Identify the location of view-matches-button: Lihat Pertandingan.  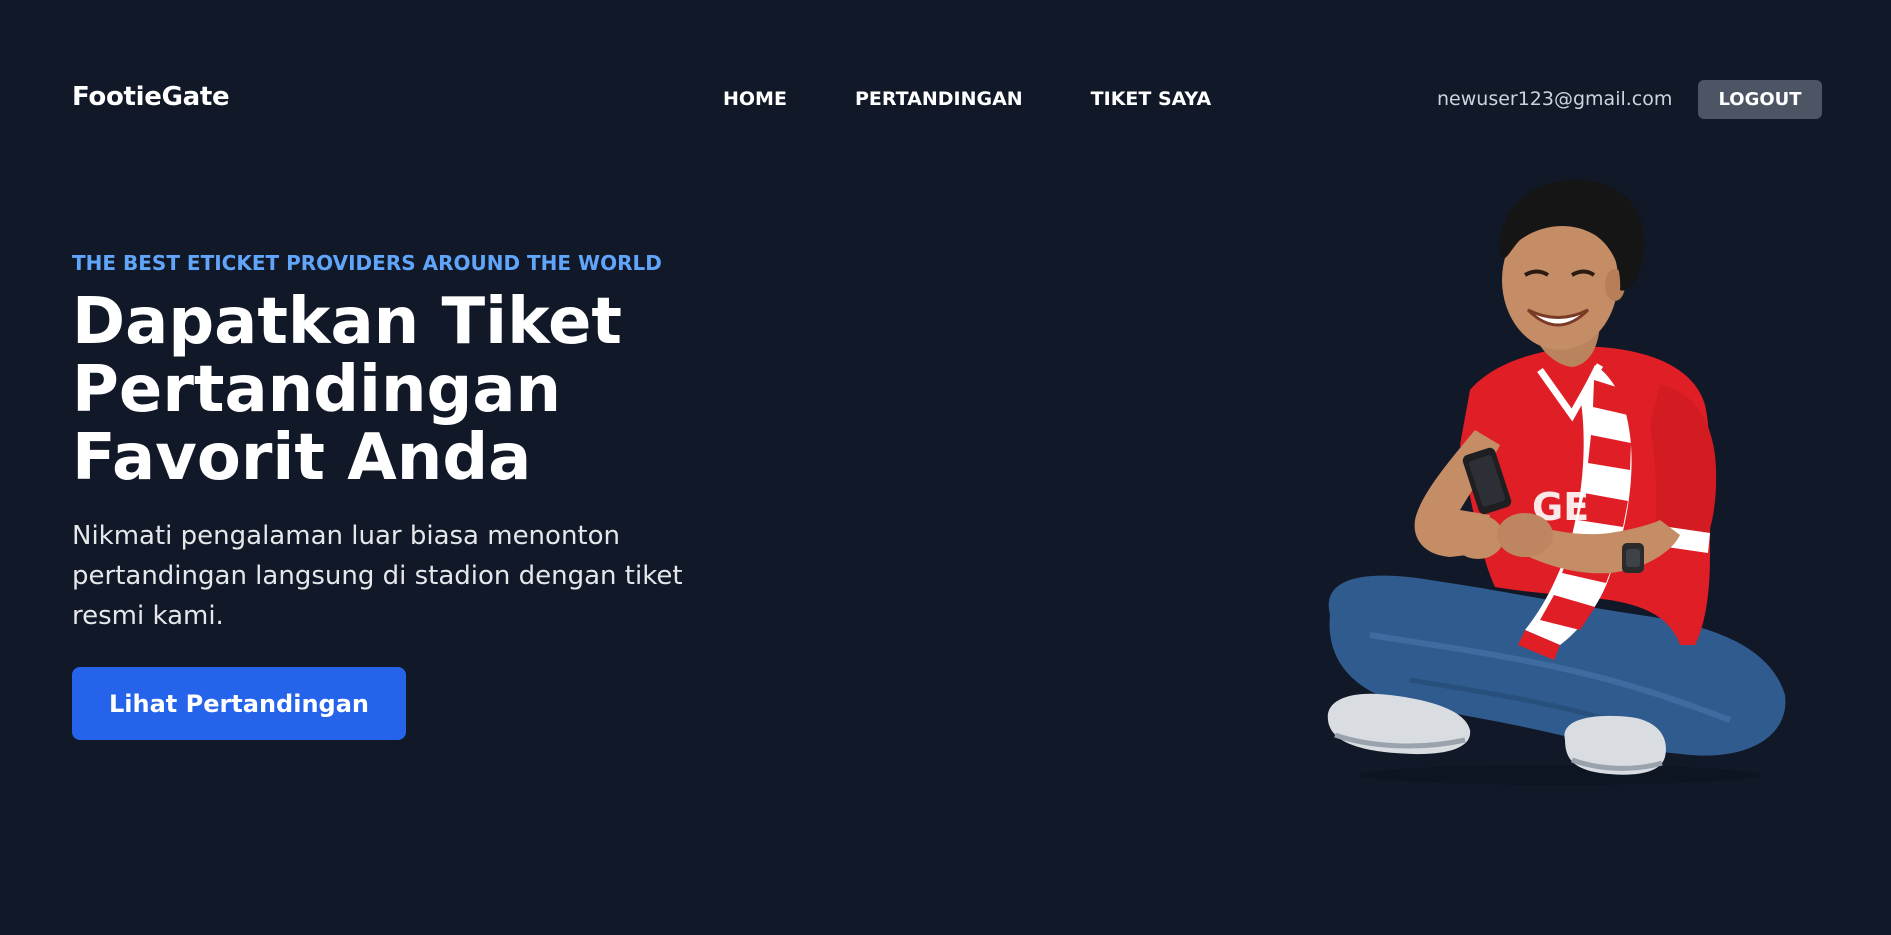
(239, 703).